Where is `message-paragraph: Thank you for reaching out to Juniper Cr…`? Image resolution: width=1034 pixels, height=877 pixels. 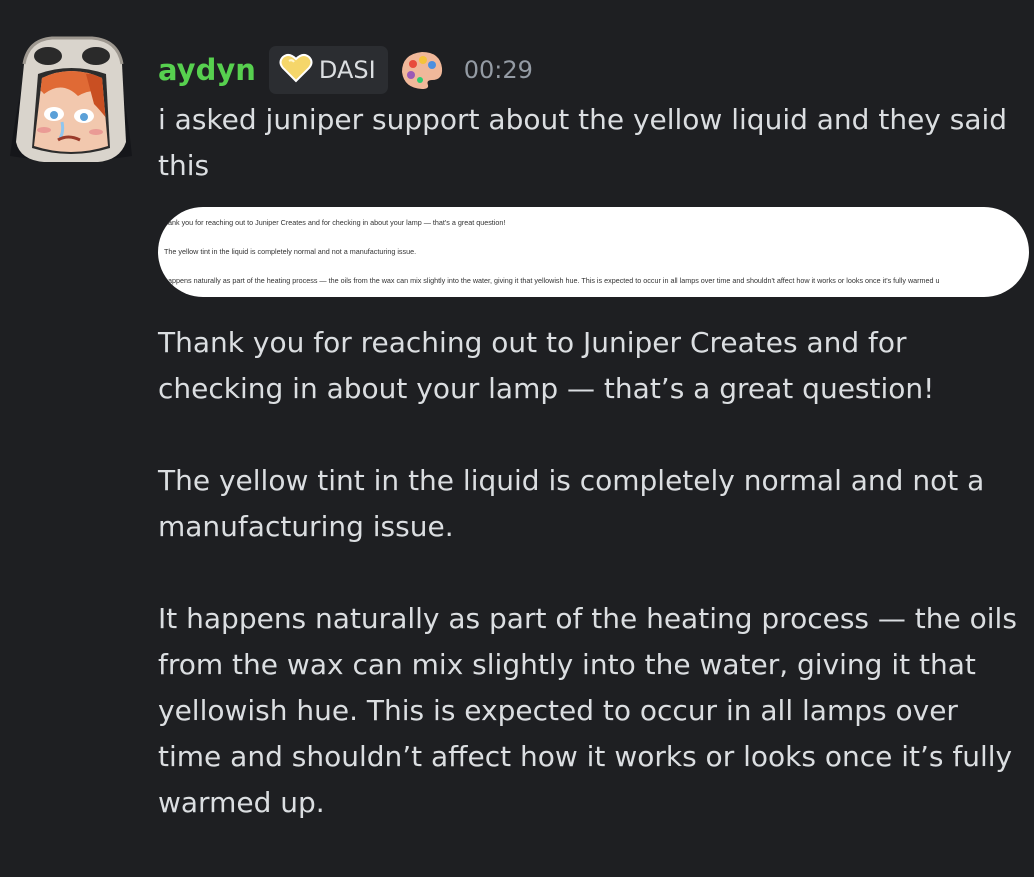
message-paragraph: Thank you for reaching out to Juniper Cr… is located at coordinates (546, 365).